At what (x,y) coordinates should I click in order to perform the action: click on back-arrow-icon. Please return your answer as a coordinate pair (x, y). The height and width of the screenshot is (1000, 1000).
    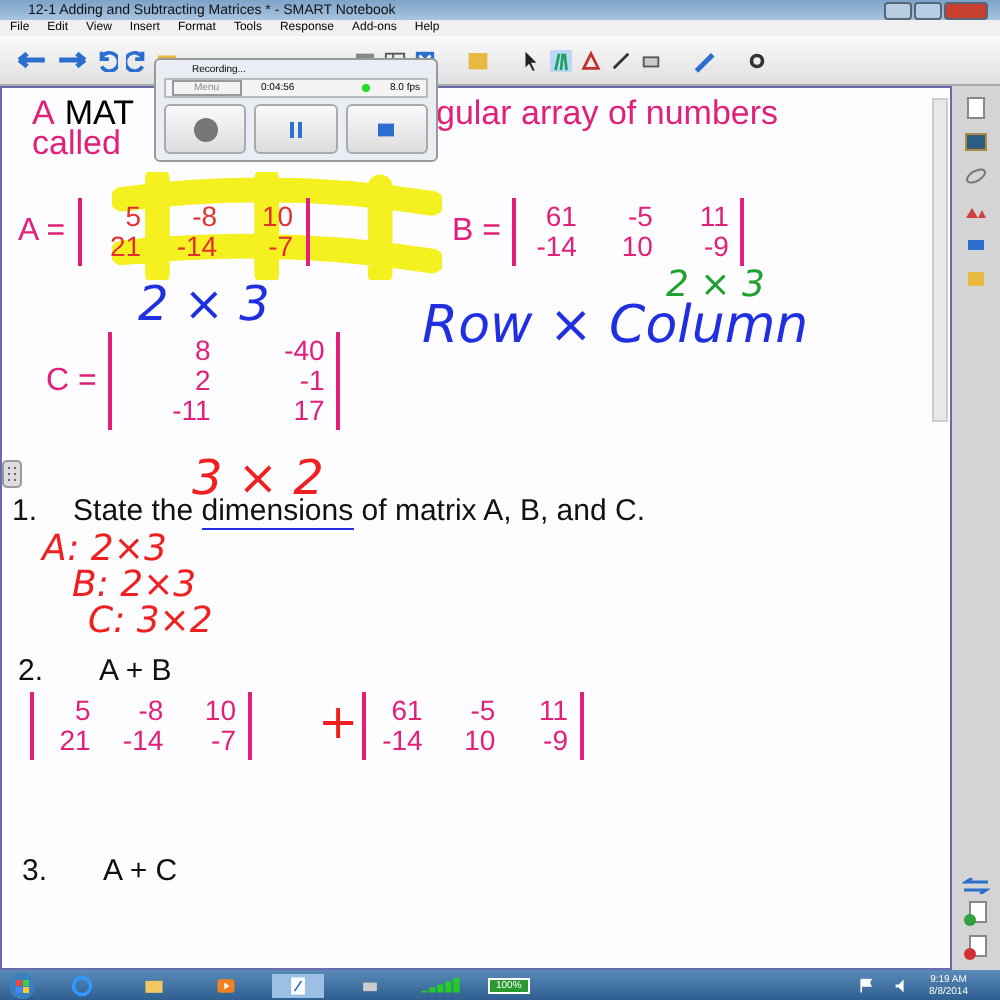
    Looking at the image, I should click on (32, 60).